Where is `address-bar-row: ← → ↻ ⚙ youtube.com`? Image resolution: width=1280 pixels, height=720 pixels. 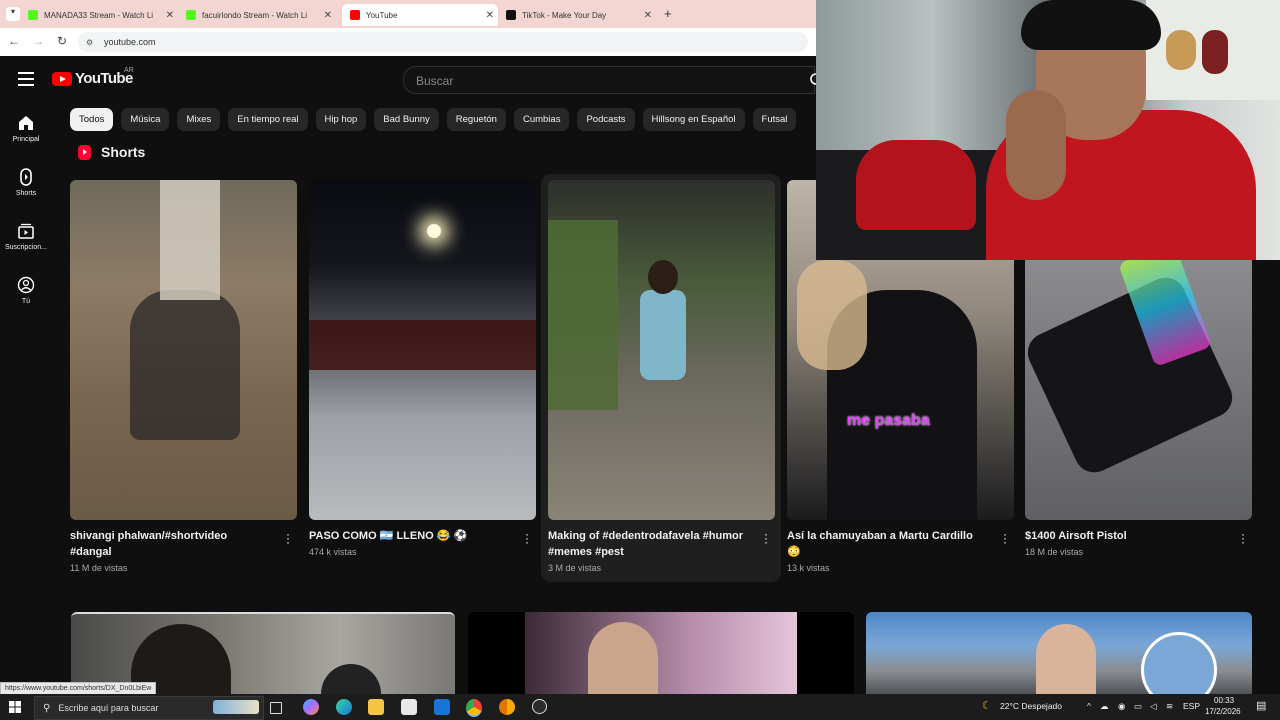
address-bar-row: ← → ↻ ⚙ youtube.com is located at coordinates (410, 42).